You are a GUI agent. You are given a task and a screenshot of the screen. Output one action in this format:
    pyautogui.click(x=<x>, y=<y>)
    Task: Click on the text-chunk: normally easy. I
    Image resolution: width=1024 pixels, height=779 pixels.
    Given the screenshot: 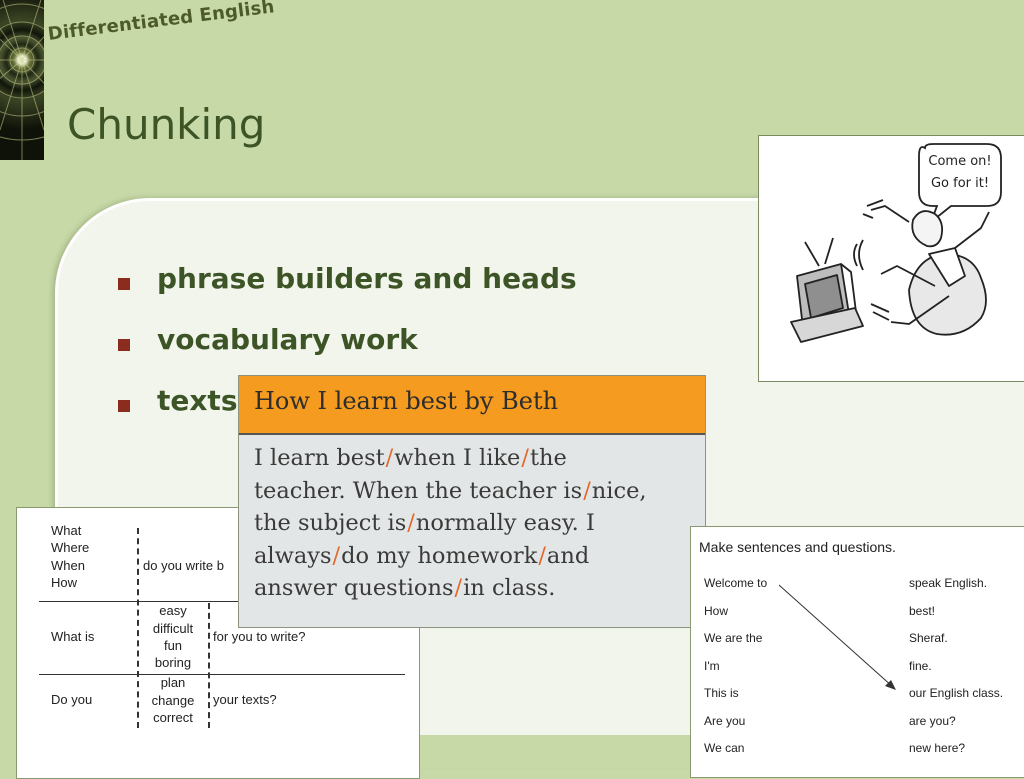 What is the action you would take?
    pyautogui.click(x=505, y=523)
    